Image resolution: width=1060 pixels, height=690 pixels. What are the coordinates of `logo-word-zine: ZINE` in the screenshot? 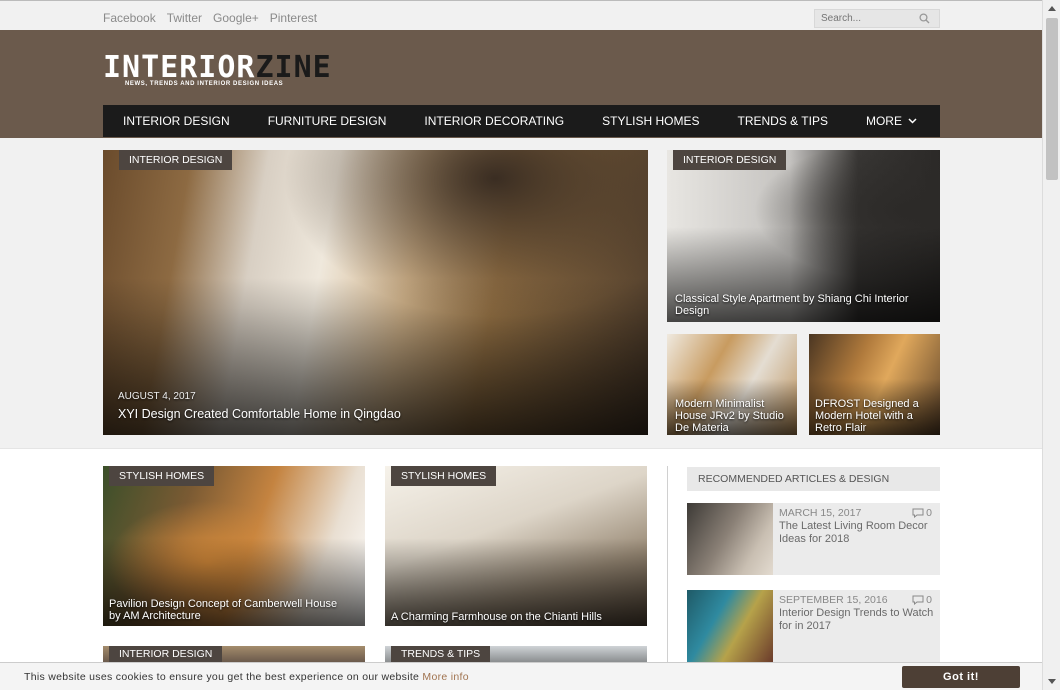 It's located at (293, 67).